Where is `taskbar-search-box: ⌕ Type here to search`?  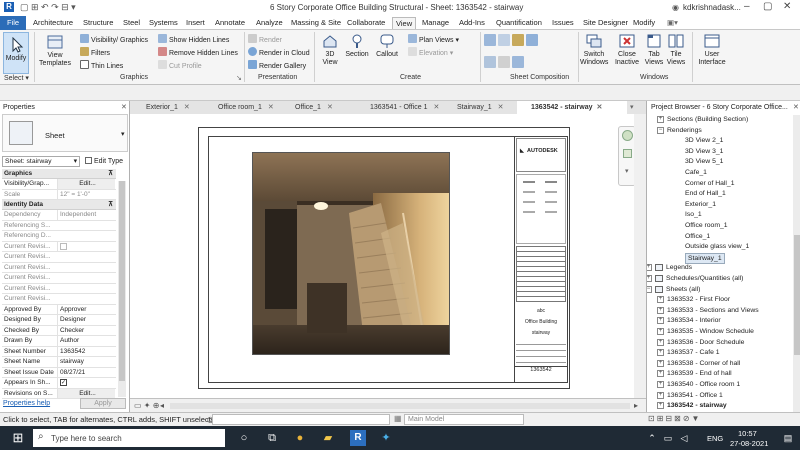 taskbar-search-box: ⌕ Type here to search is located at coordinates (129, 438).